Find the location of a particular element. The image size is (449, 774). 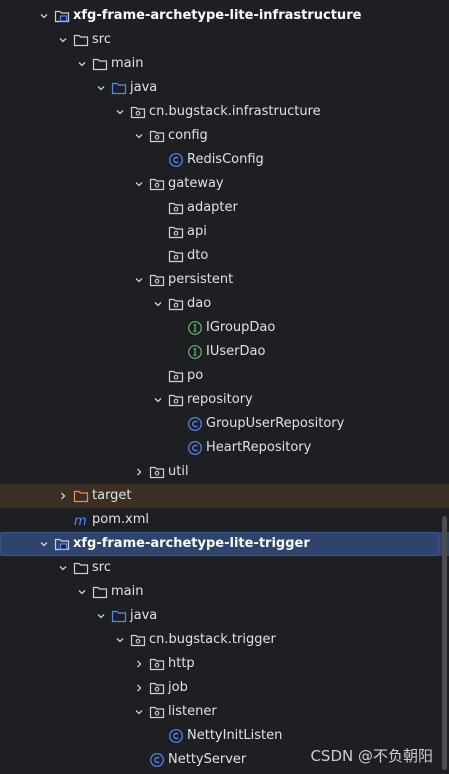

tree-label: api is located at coordinates (197, 231).